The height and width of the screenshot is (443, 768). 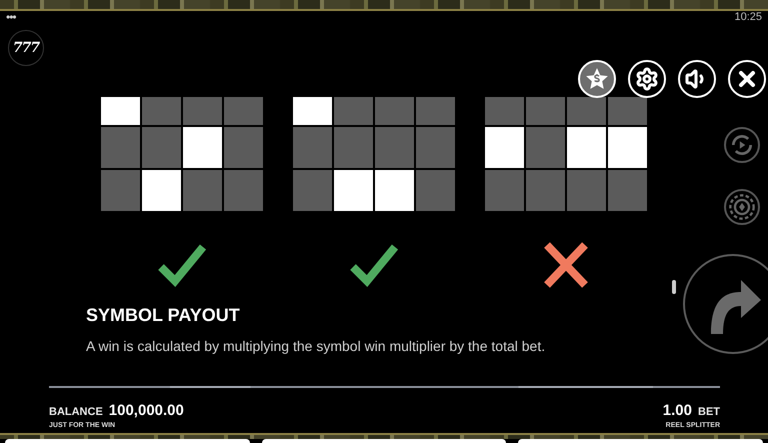 I want to click on logo: 777, so click(x=26, y=48).